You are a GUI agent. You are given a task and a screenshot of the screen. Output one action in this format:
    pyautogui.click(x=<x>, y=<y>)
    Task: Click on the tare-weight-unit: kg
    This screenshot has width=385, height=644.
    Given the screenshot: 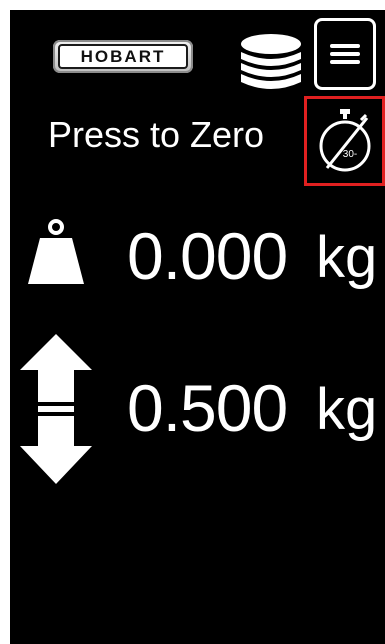 What is the action you would take?
    pyautogui.click(x=347, y=409)
    